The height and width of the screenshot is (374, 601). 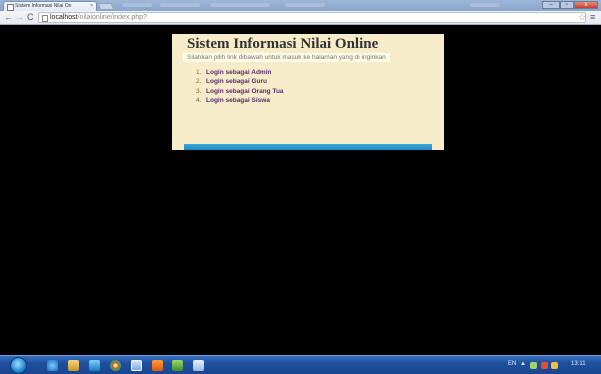 What do you see at coordinates (157, 365) in the screenshot?
I see `xampp-icon` at bounding box center [157, 365].